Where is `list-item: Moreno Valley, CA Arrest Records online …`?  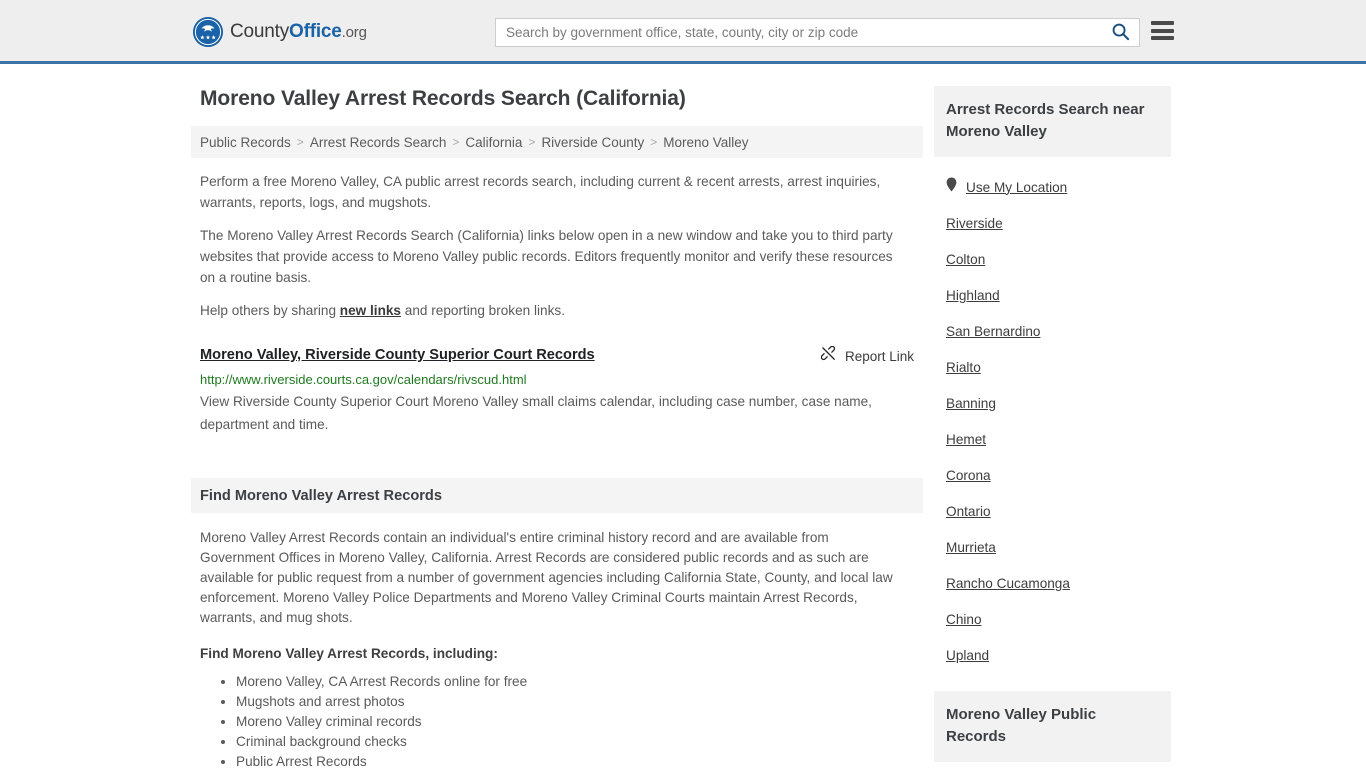 list-item: Moreno Valley, CA Arrest Records online … is located at coordinates (568, 682).